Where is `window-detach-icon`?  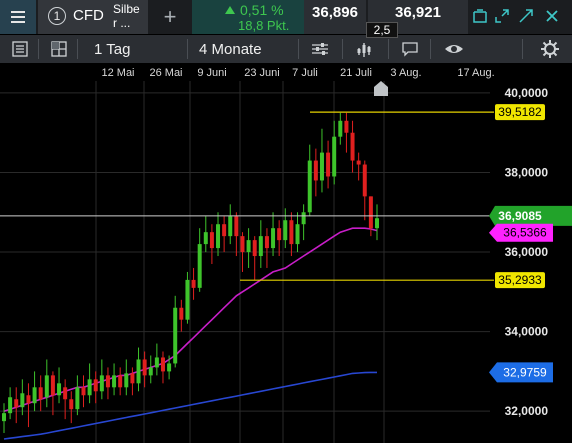
window-detach-icon is located at coordinates (502, 17).